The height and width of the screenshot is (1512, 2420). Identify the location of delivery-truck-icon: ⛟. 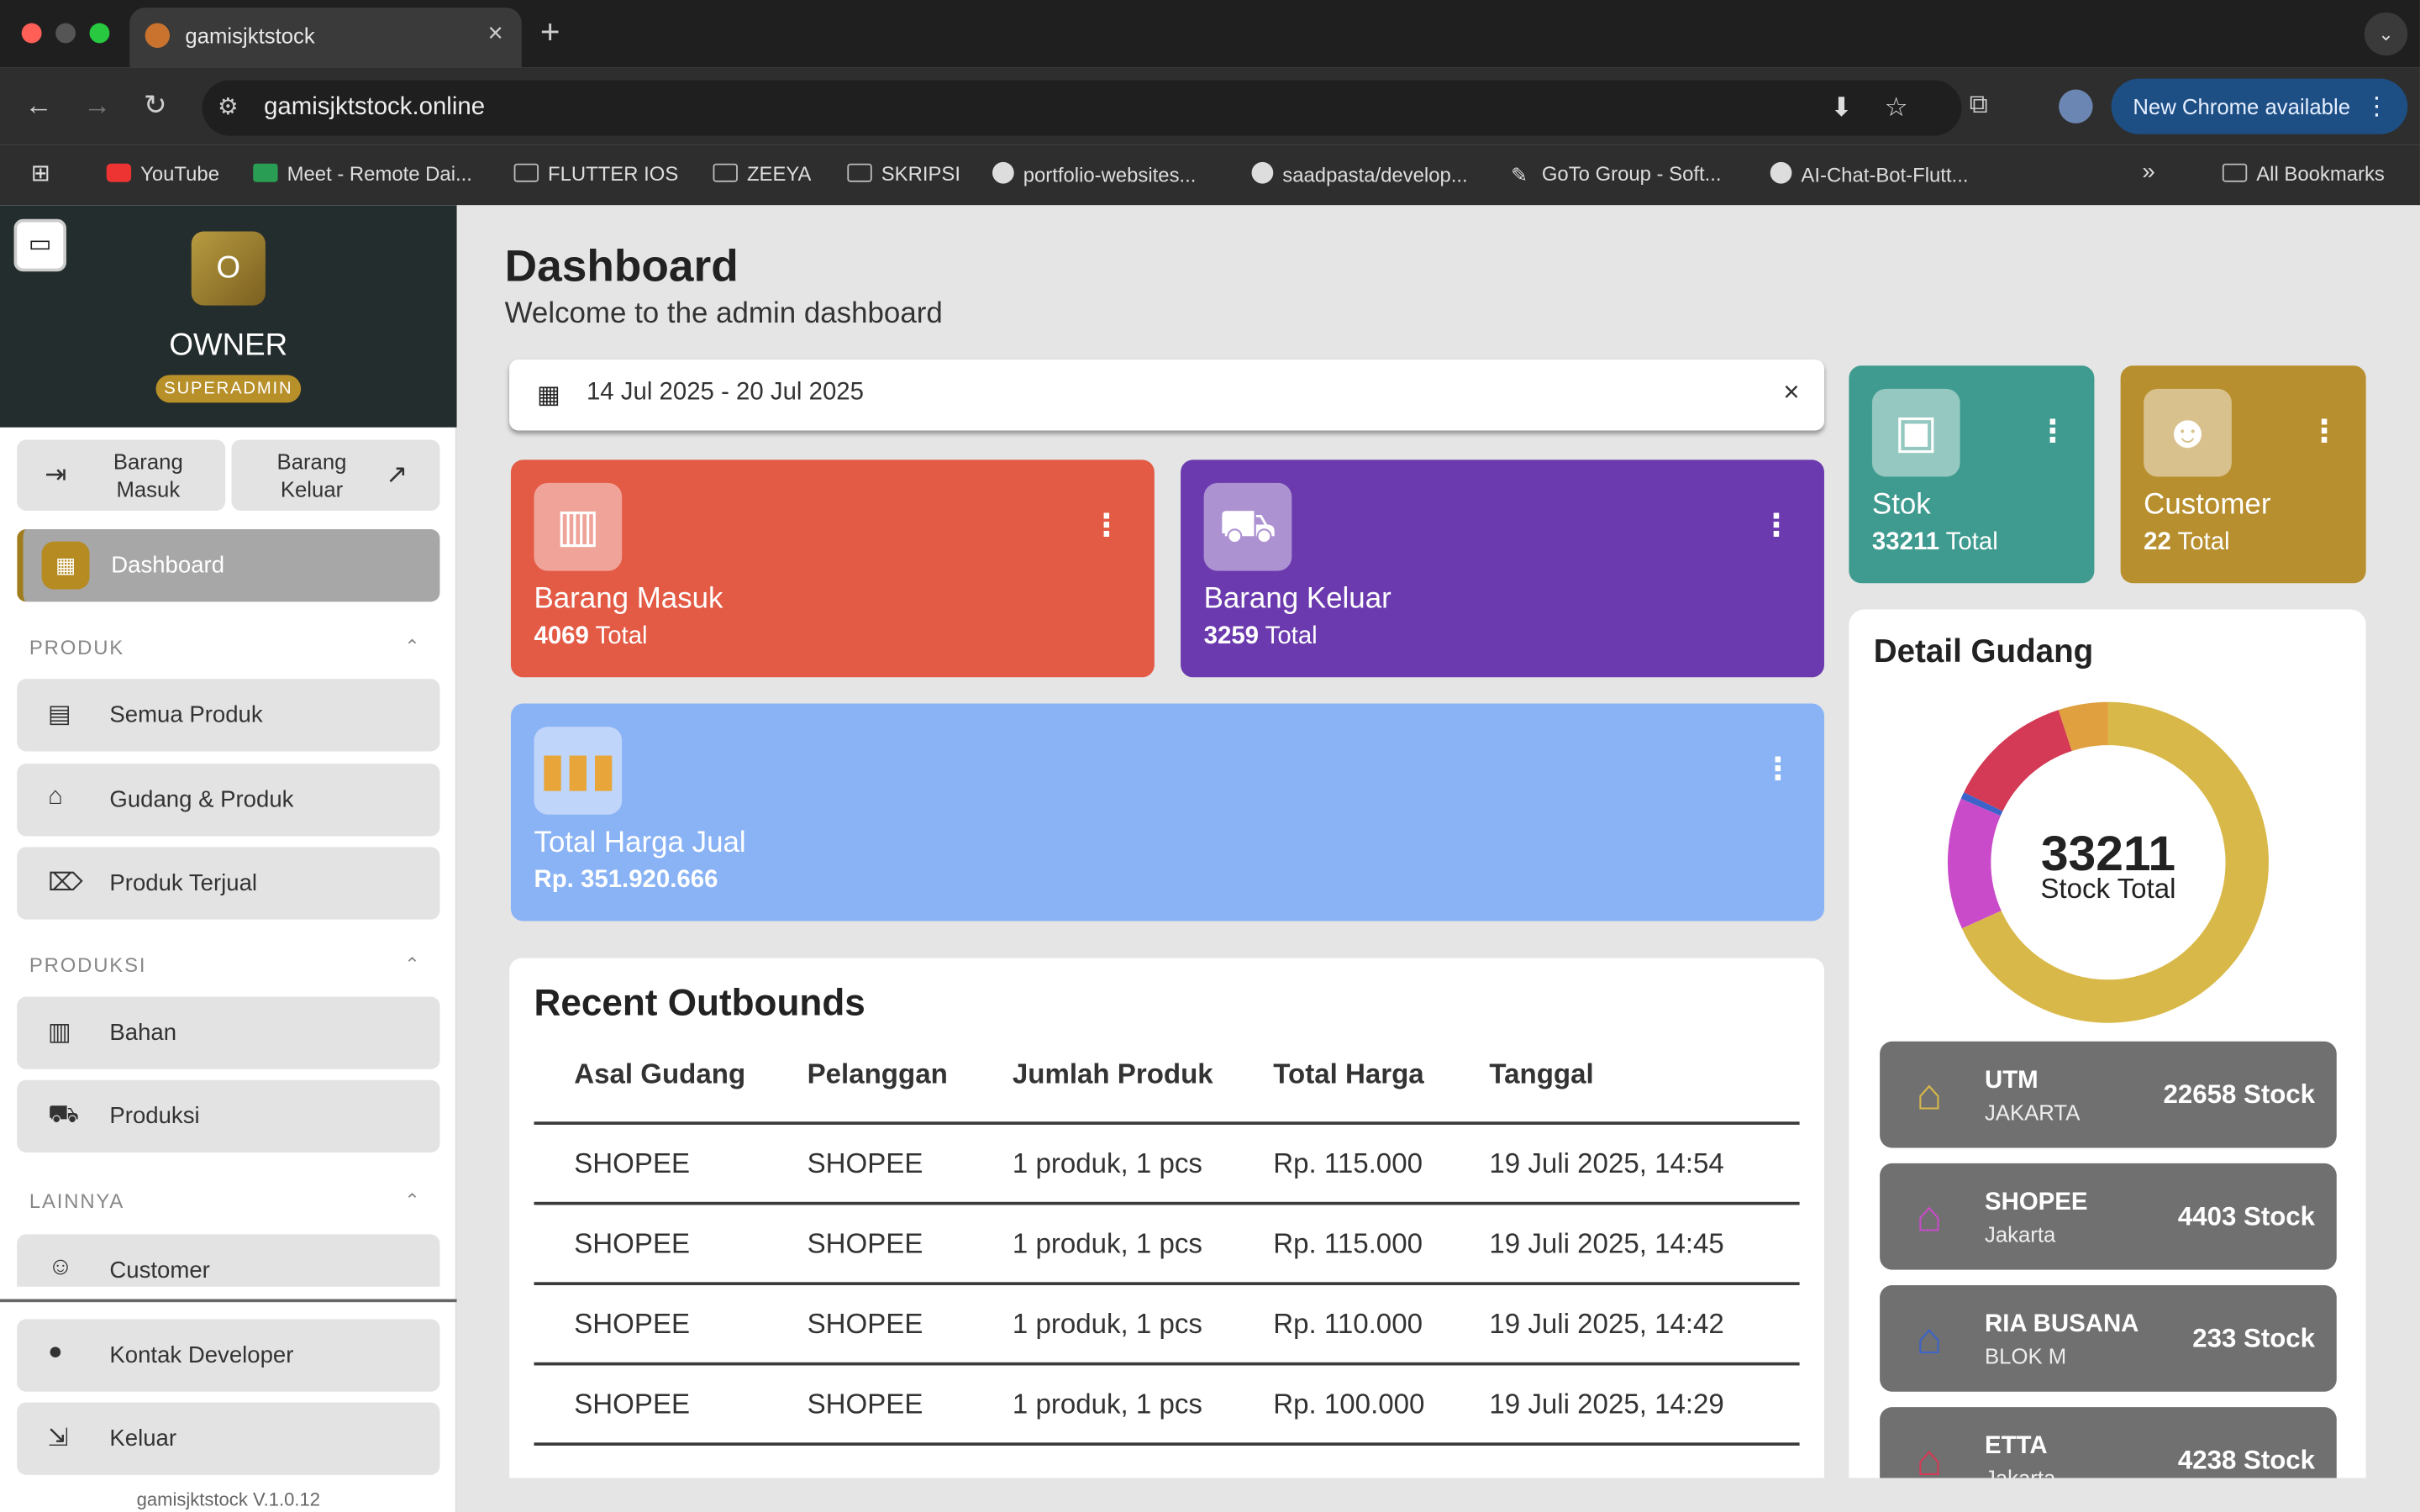
(1247, 526).